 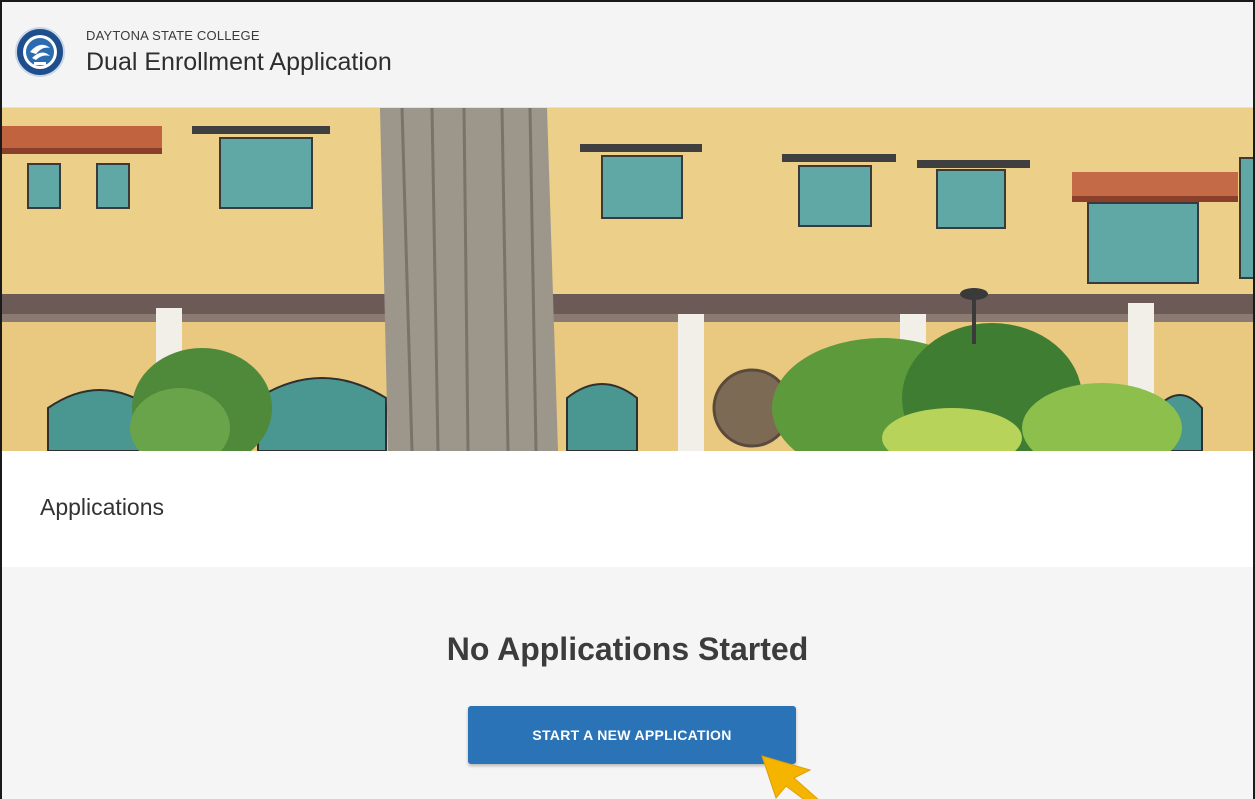 I want to click on app-title: Dual Enrollment Application, so click(x=239, y=62).